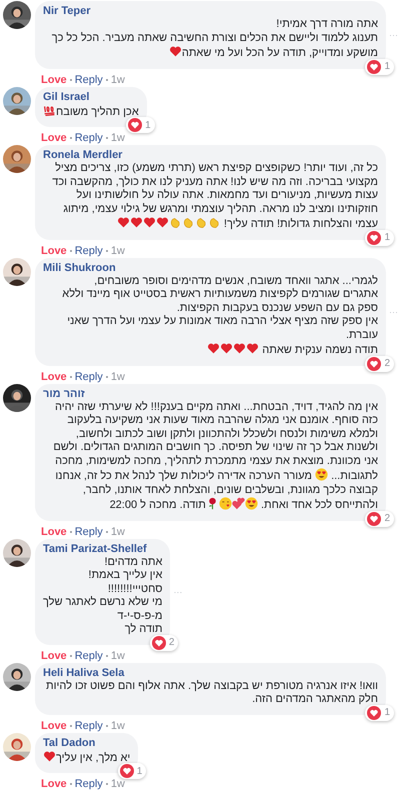 The image size is (400, 800). What do you see at coordinates (102, 596) in the screenshot?
I see `comment-text: אתה מדהים! אין עלייך באמת! סחטייי!!!!!!!! מי שלא נרשם לאתגר שלך מ-פ-ס-י-ד תודה לך` at bounding box center [102, 596].